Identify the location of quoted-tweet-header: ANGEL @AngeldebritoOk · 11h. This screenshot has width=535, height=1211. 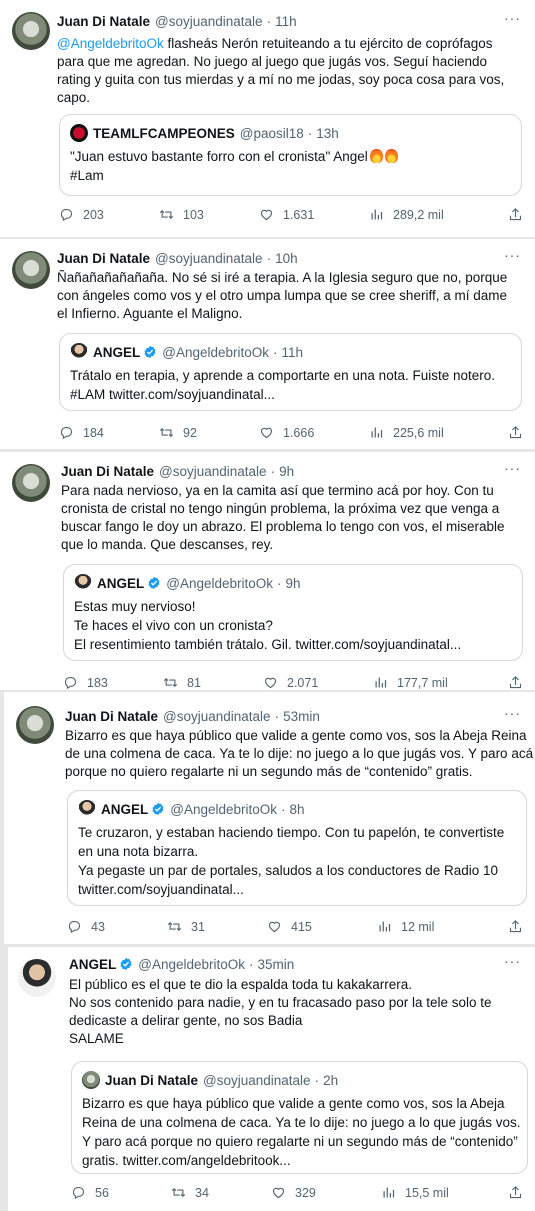
(186, 352).